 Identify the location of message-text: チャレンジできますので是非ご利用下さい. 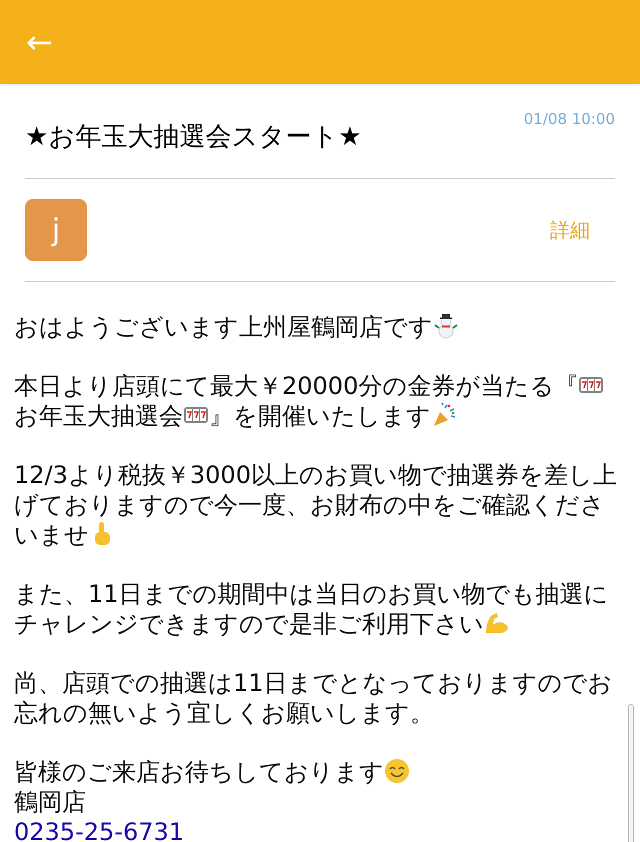
(249, 624).